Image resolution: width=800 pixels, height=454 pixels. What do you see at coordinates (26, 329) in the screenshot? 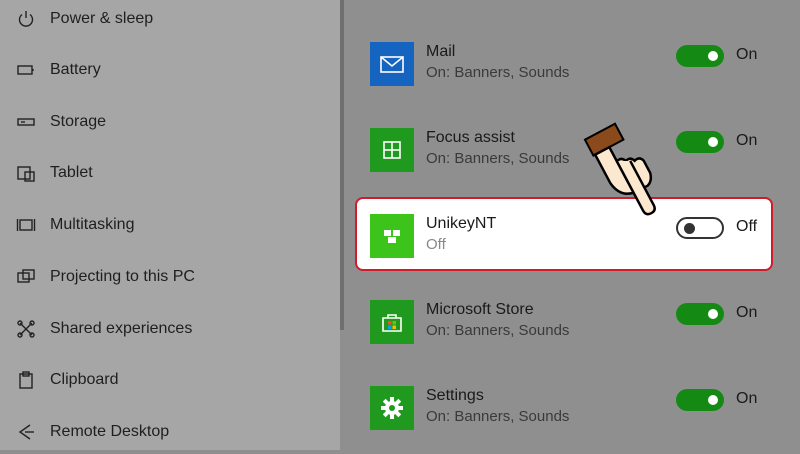
I see `shared-experiences-icon` at bounding box center [26, 329].